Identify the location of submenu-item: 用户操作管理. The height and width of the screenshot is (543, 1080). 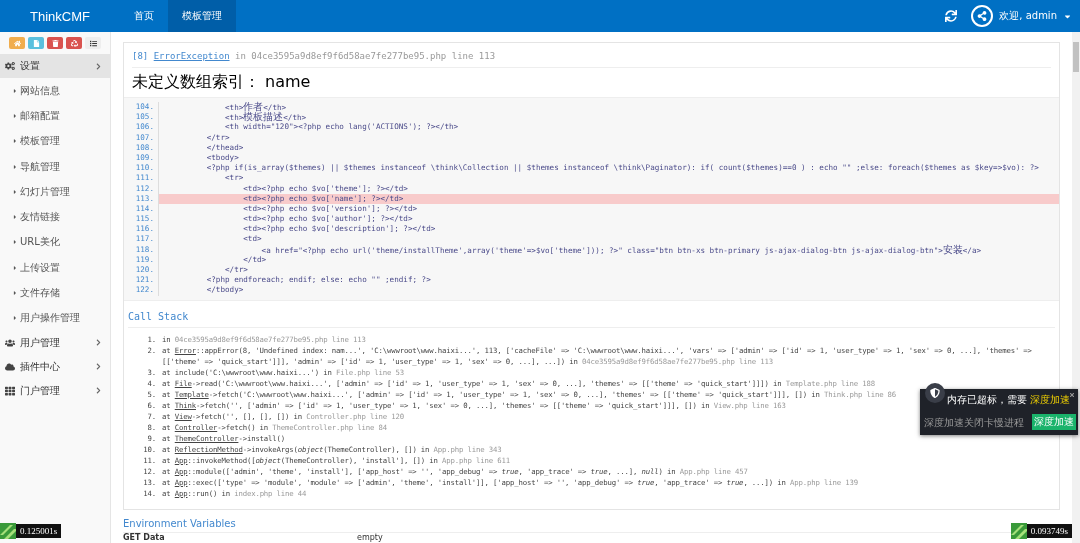
(55, 318).